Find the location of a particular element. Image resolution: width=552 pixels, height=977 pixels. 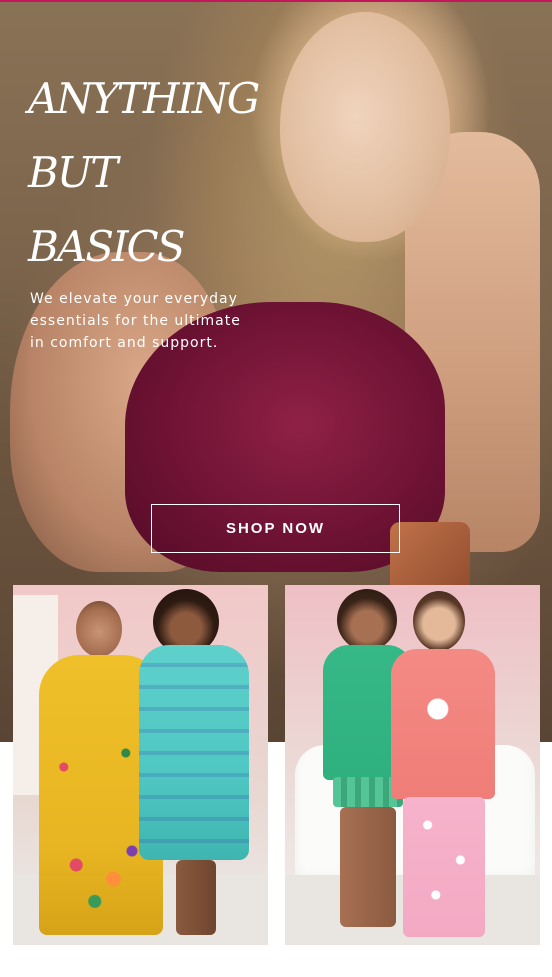

model-coral-pajamas is located at coordinates (445, 764).